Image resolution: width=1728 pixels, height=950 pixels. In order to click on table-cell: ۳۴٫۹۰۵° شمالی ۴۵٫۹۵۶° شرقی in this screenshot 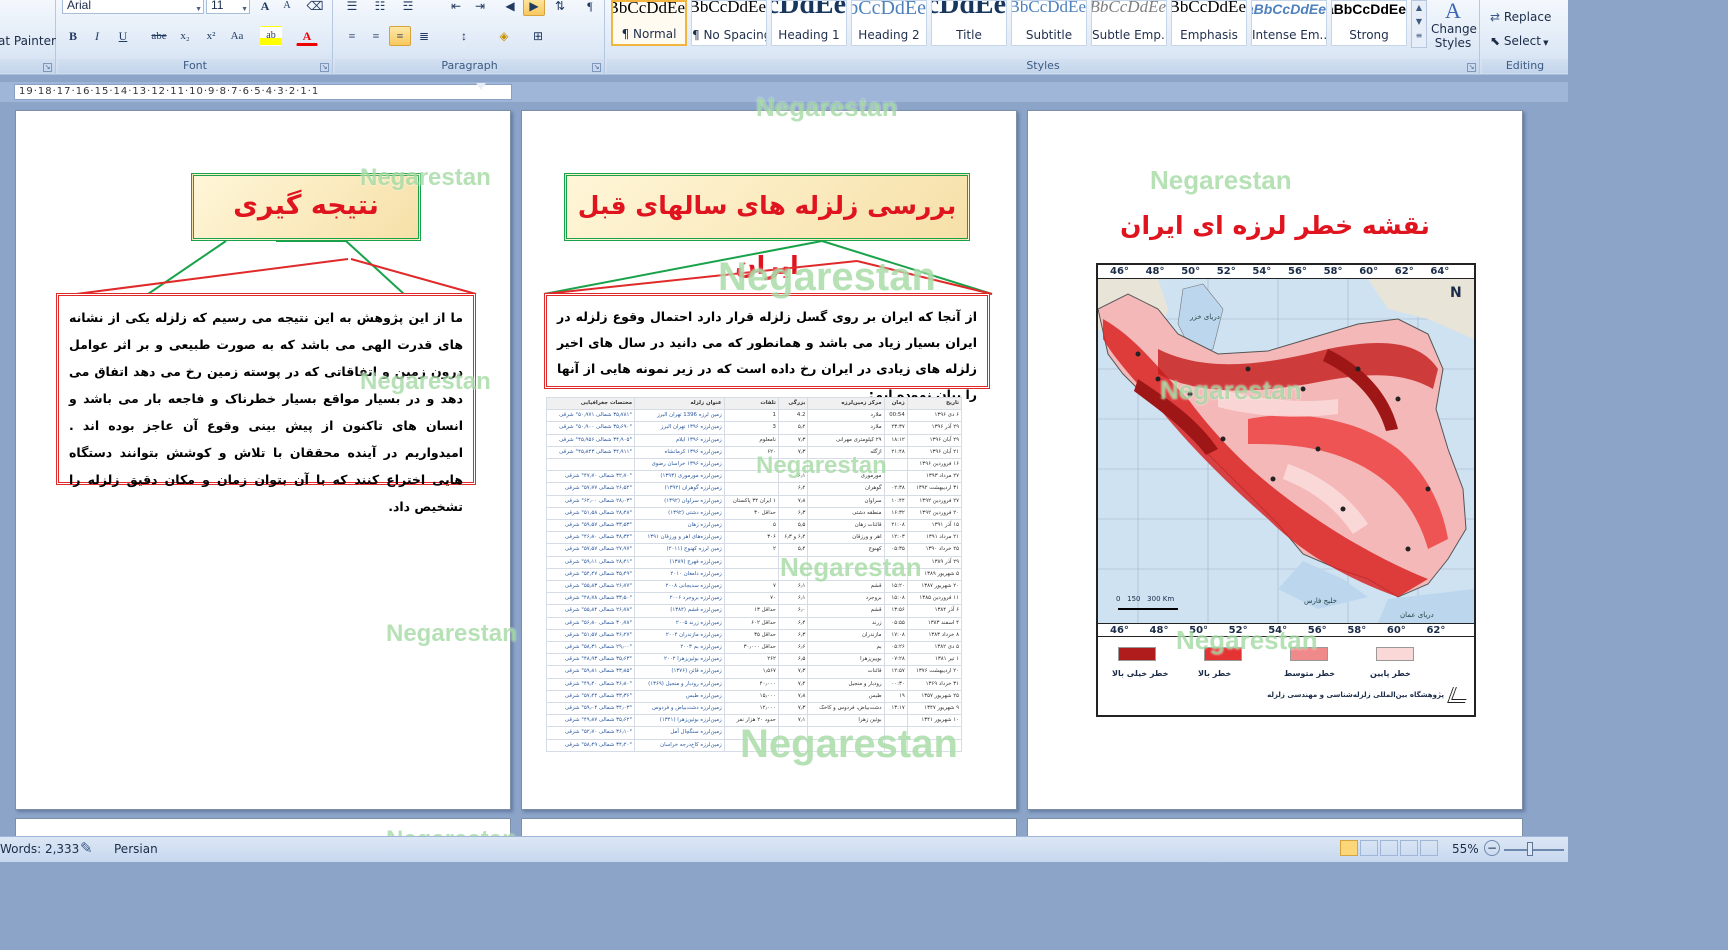, I will do `click(591, 440)`.